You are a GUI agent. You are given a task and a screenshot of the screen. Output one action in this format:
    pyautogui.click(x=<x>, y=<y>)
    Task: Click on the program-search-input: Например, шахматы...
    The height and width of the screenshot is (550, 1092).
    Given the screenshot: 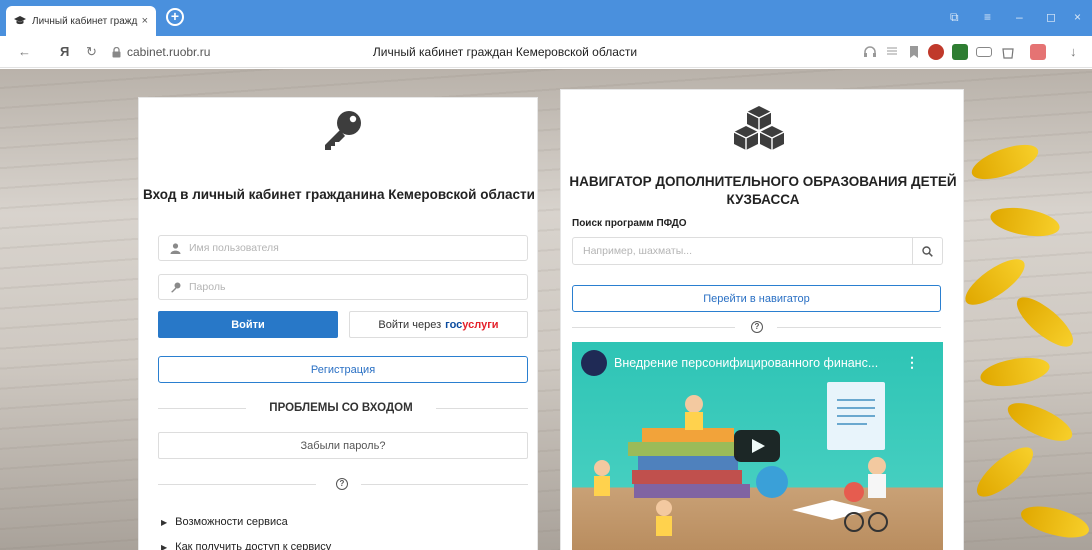 What is the action you would take?
    pyautogui.click(x=742, y=251)
    